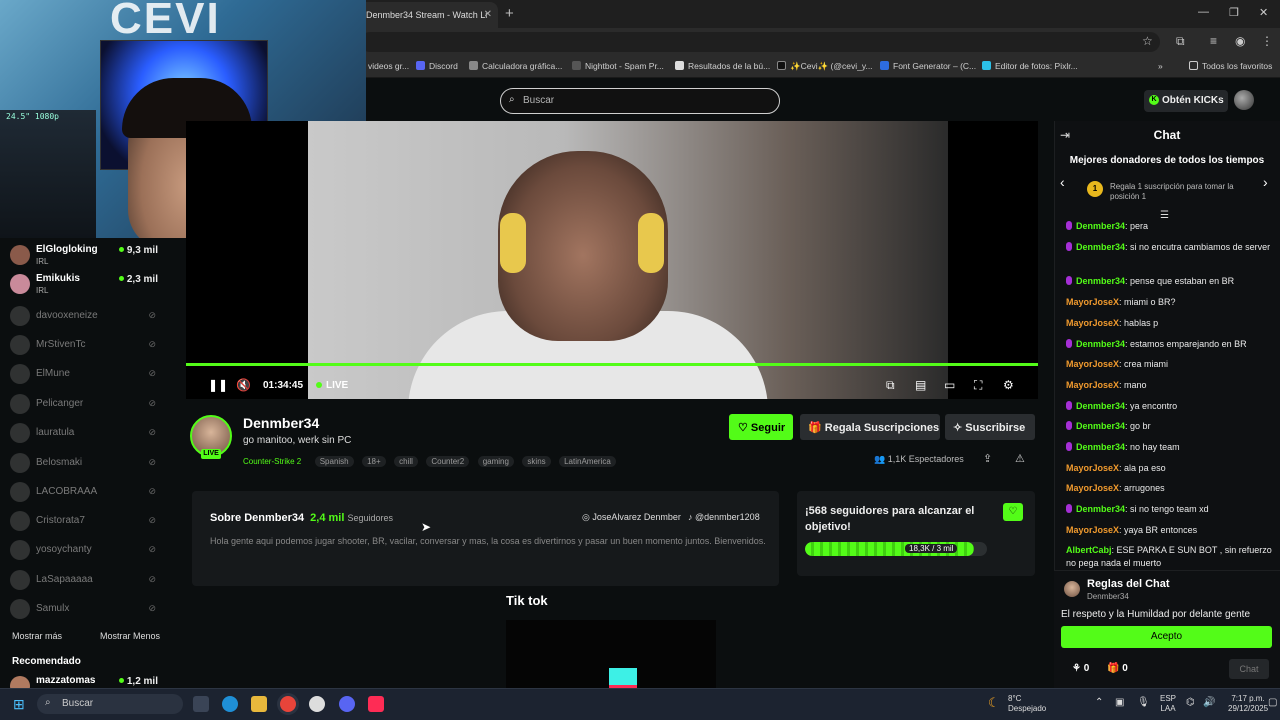  I want to click on social-link-tiktok: ♪ @denmber1208, so click(724, 517).